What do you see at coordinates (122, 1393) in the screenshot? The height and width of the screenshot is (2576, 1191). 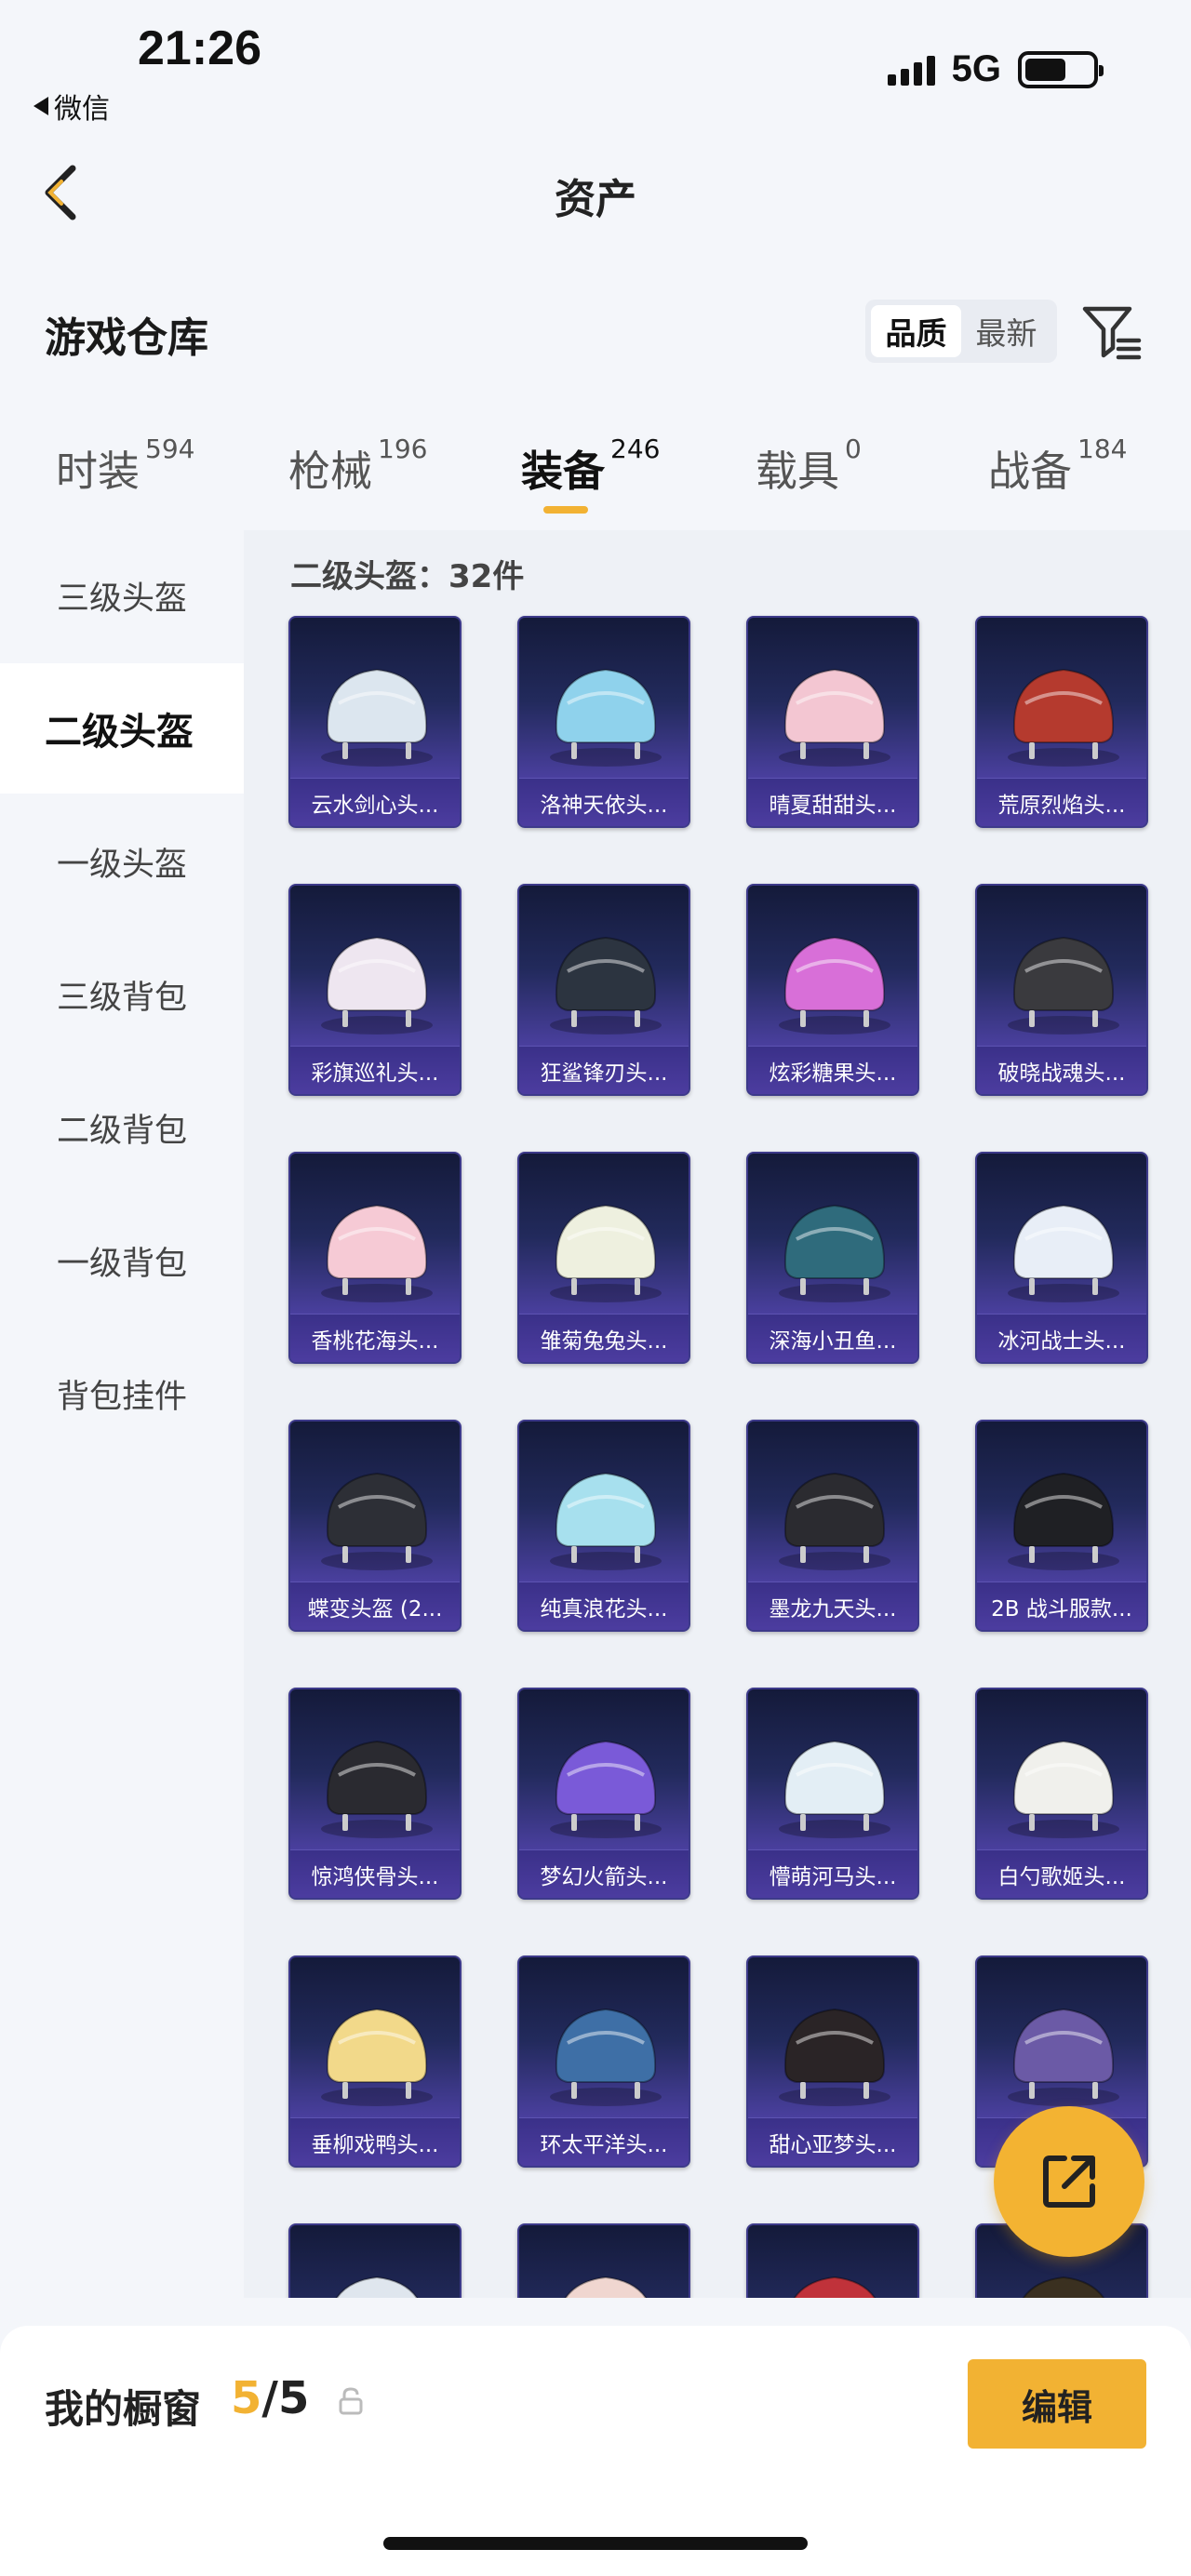 I see `sidebar-item-backpack-charm: 背包挂件` at bounding box center [122, 1393].